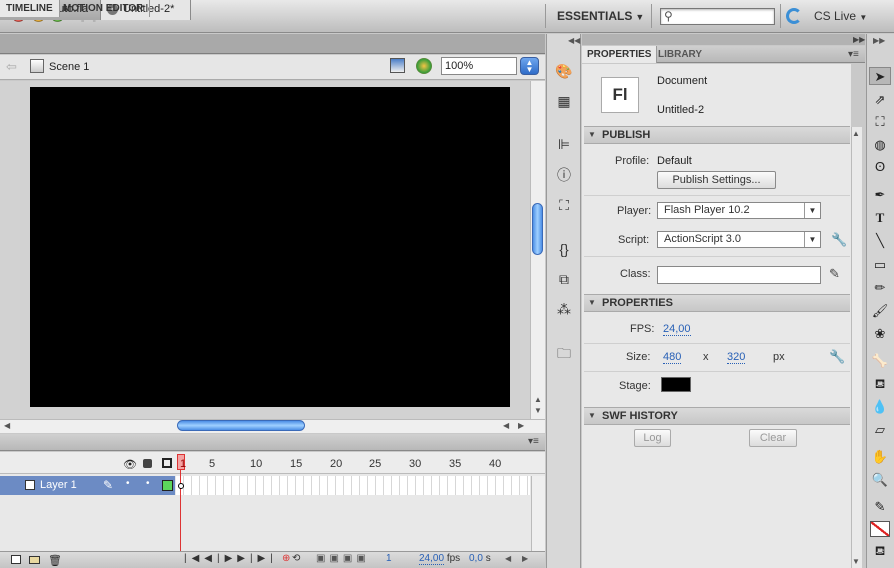  What do you see at coordinates (880, 218) in the screenshot?
I see `text-tool-icon: T` at bounding box center [880, 218].